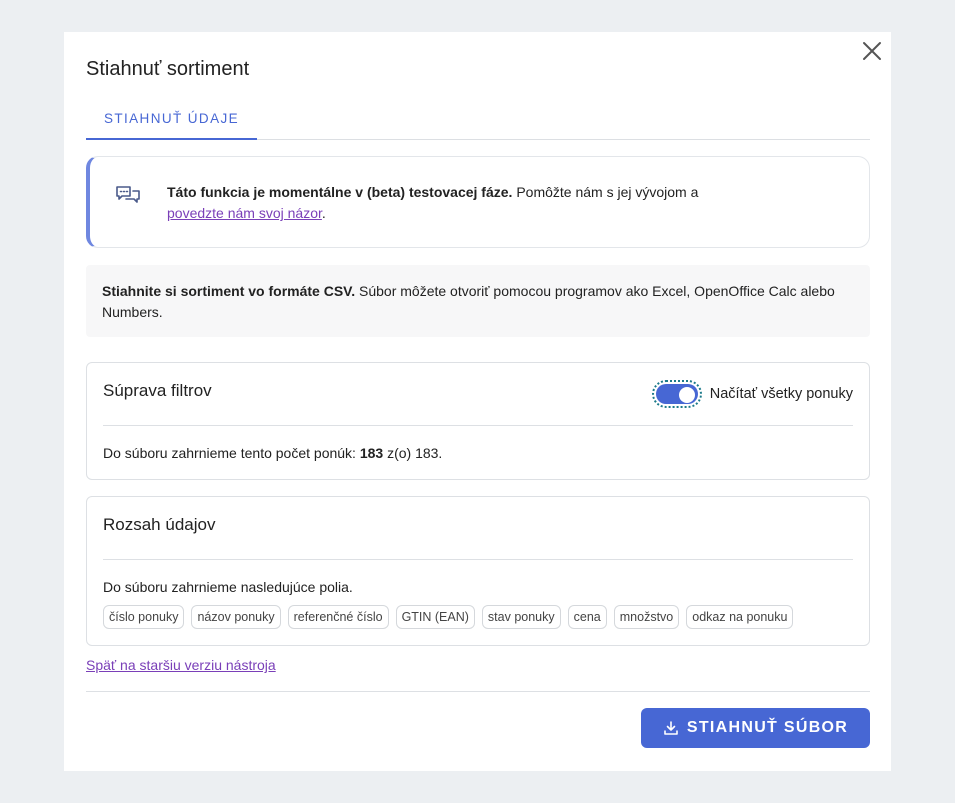 The width and height of the screenshot is (955, 803). I want to click on offers-count-suffix: z(o) 183., so click(413, 453).